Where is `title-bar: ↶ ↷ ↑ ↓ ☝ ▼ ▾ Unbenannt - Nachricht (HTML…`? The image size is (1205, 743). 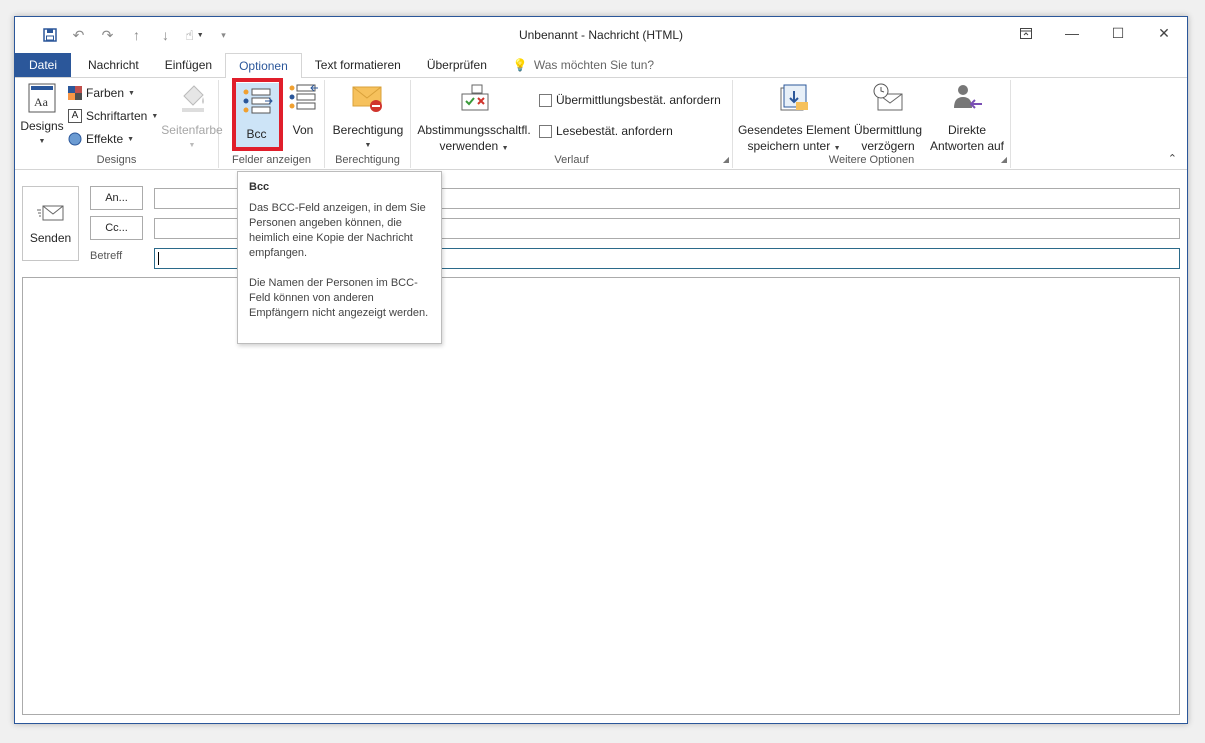 title-bar: ↶ ↷ ↑ ↓ ☝ ▼ ▾ Unbenannt - Nachricht (HTML… is located at coordinates (601, 35).